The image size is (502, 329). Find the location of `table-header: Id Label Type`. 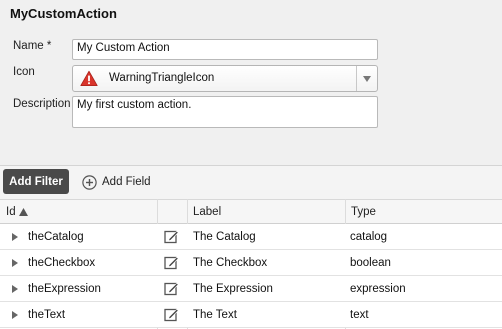

table-header: Id Label Type is located at coordinates (251, 211).